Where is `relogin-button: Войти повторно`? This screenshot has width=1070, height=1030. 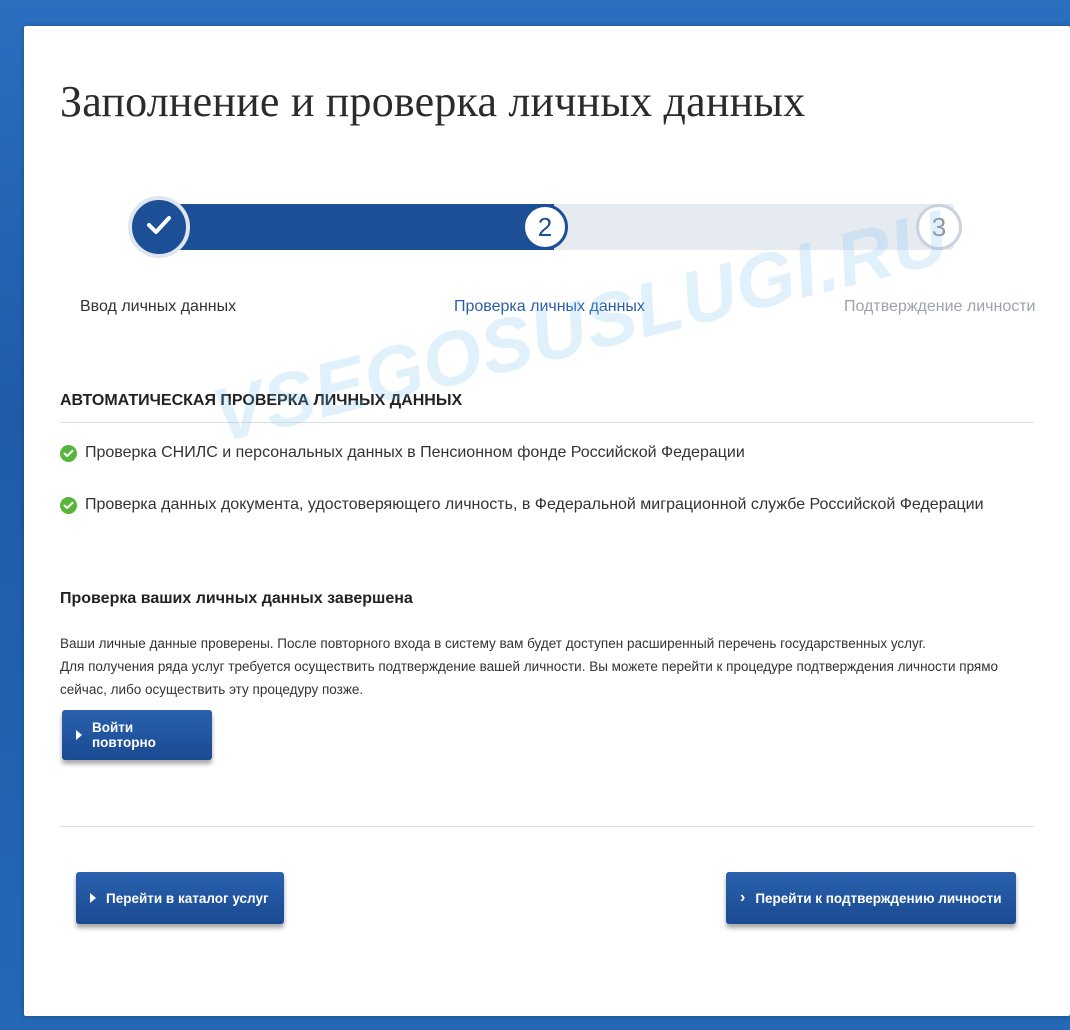
relogin-button: Войти повторно is located at coordinates (137, 735).